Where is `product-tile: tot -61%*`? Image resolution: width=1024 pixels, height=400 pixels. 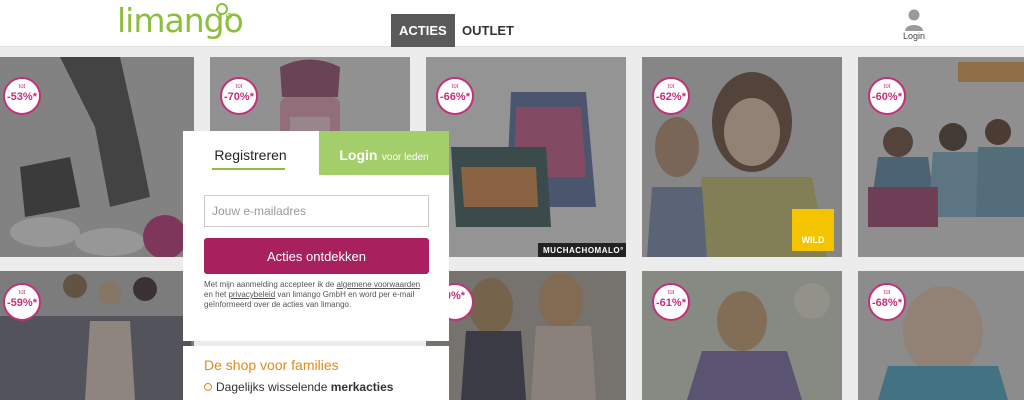 product-tile: tot -61%* is located at coordinates (742, 335).